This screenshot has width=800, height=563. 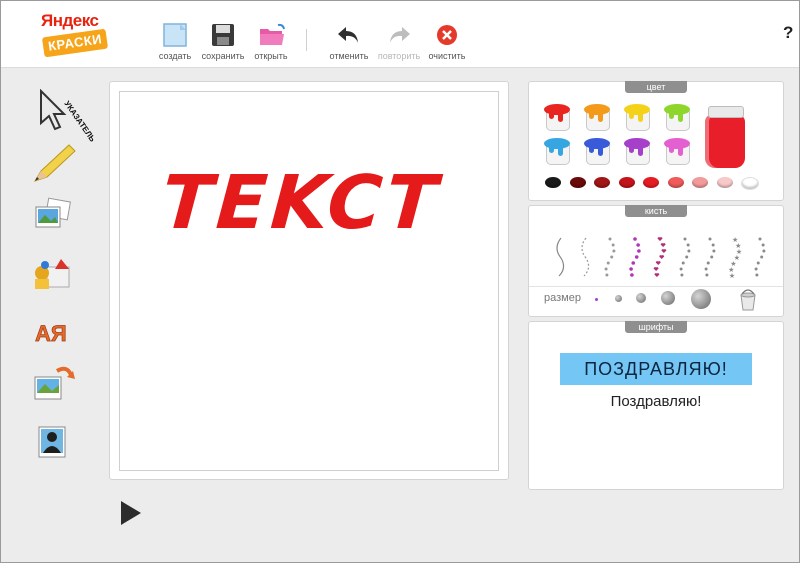 What do you see at coordinates (223, 56) in the screenshot?
I see `save-label: сохранить` at bounding box center [223, 56].